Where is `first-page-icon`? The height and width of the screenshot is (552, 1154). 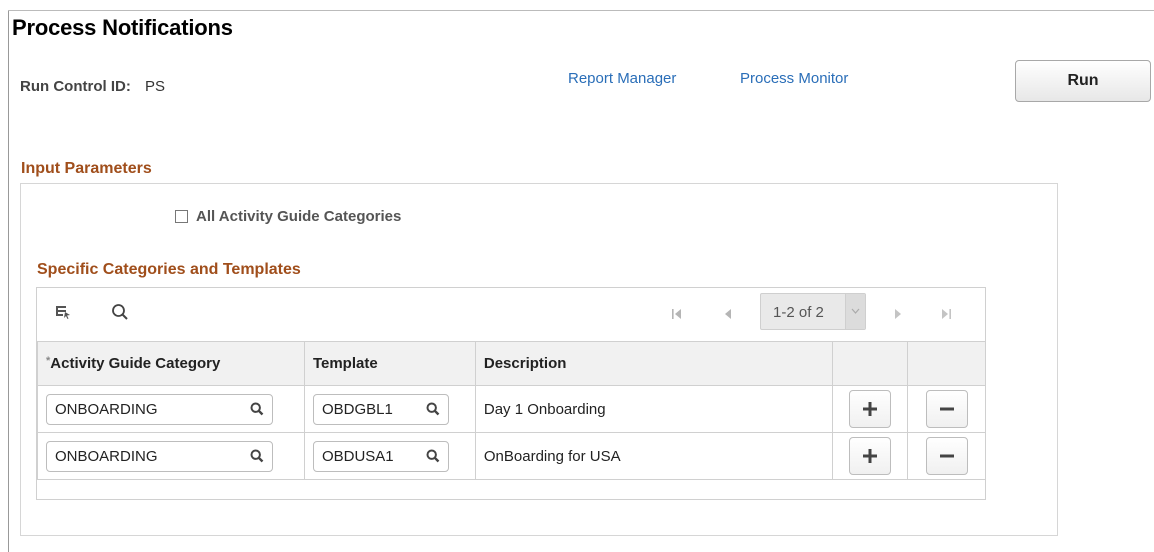 first-page-icon is located at coordinates (677, 315).